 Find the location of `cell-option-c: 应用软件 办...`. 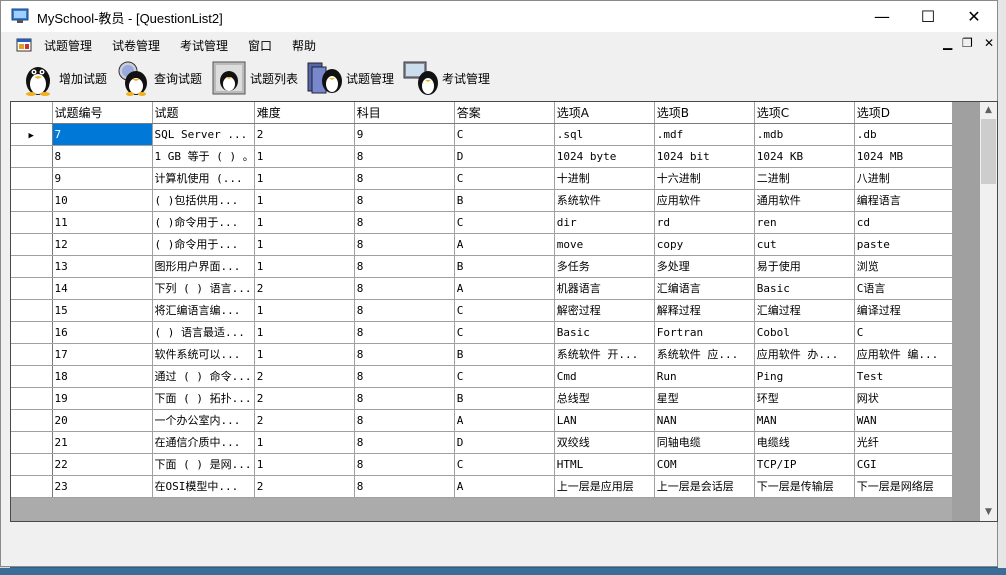

cell-option-c: 应用软件 办... is located at coordinates (804, 354).